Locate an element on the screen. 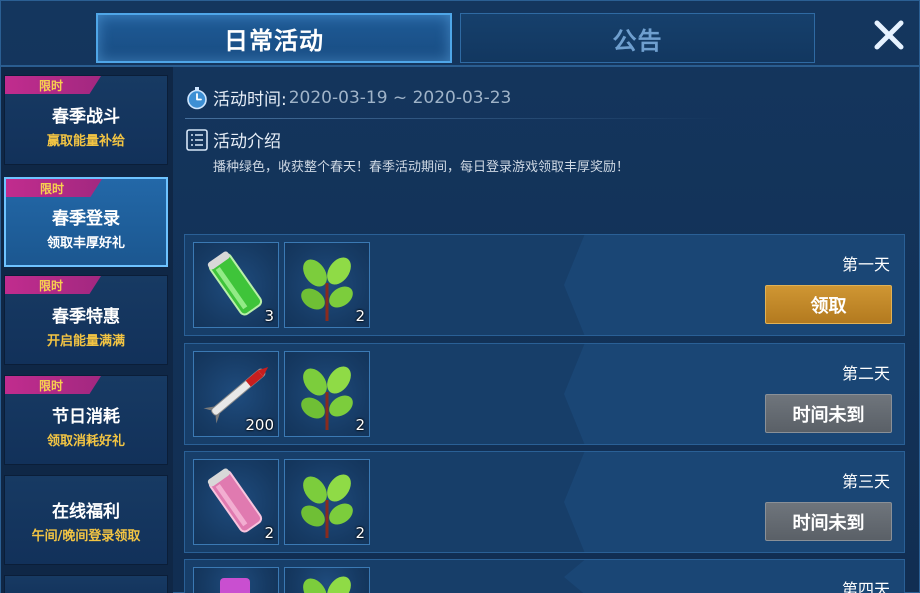 Image resolution: width=920 pixels, height=593 pixels. reward-item-count: 200 is located at coordinates (259, 425).